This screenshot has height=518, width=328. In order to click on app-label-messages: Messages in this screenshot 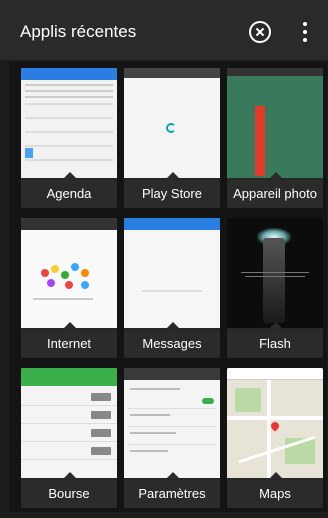, I will do `click(172, 344)`.